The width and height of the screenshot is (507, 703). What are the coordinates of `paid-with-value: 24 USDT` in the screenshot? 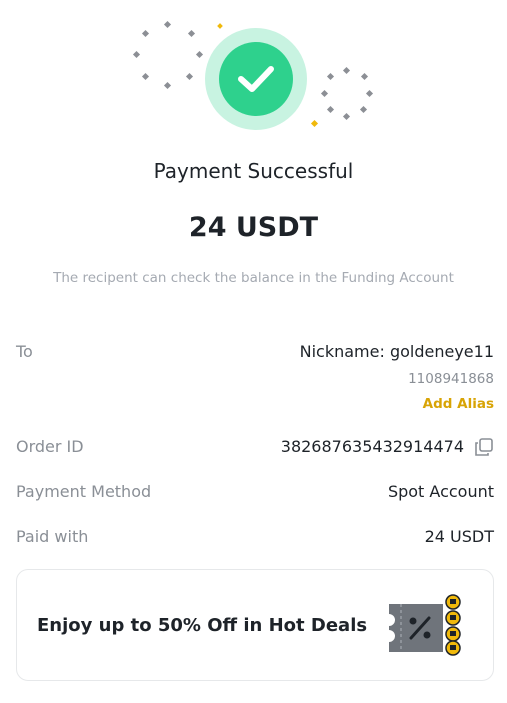 It's located at (459, 536).